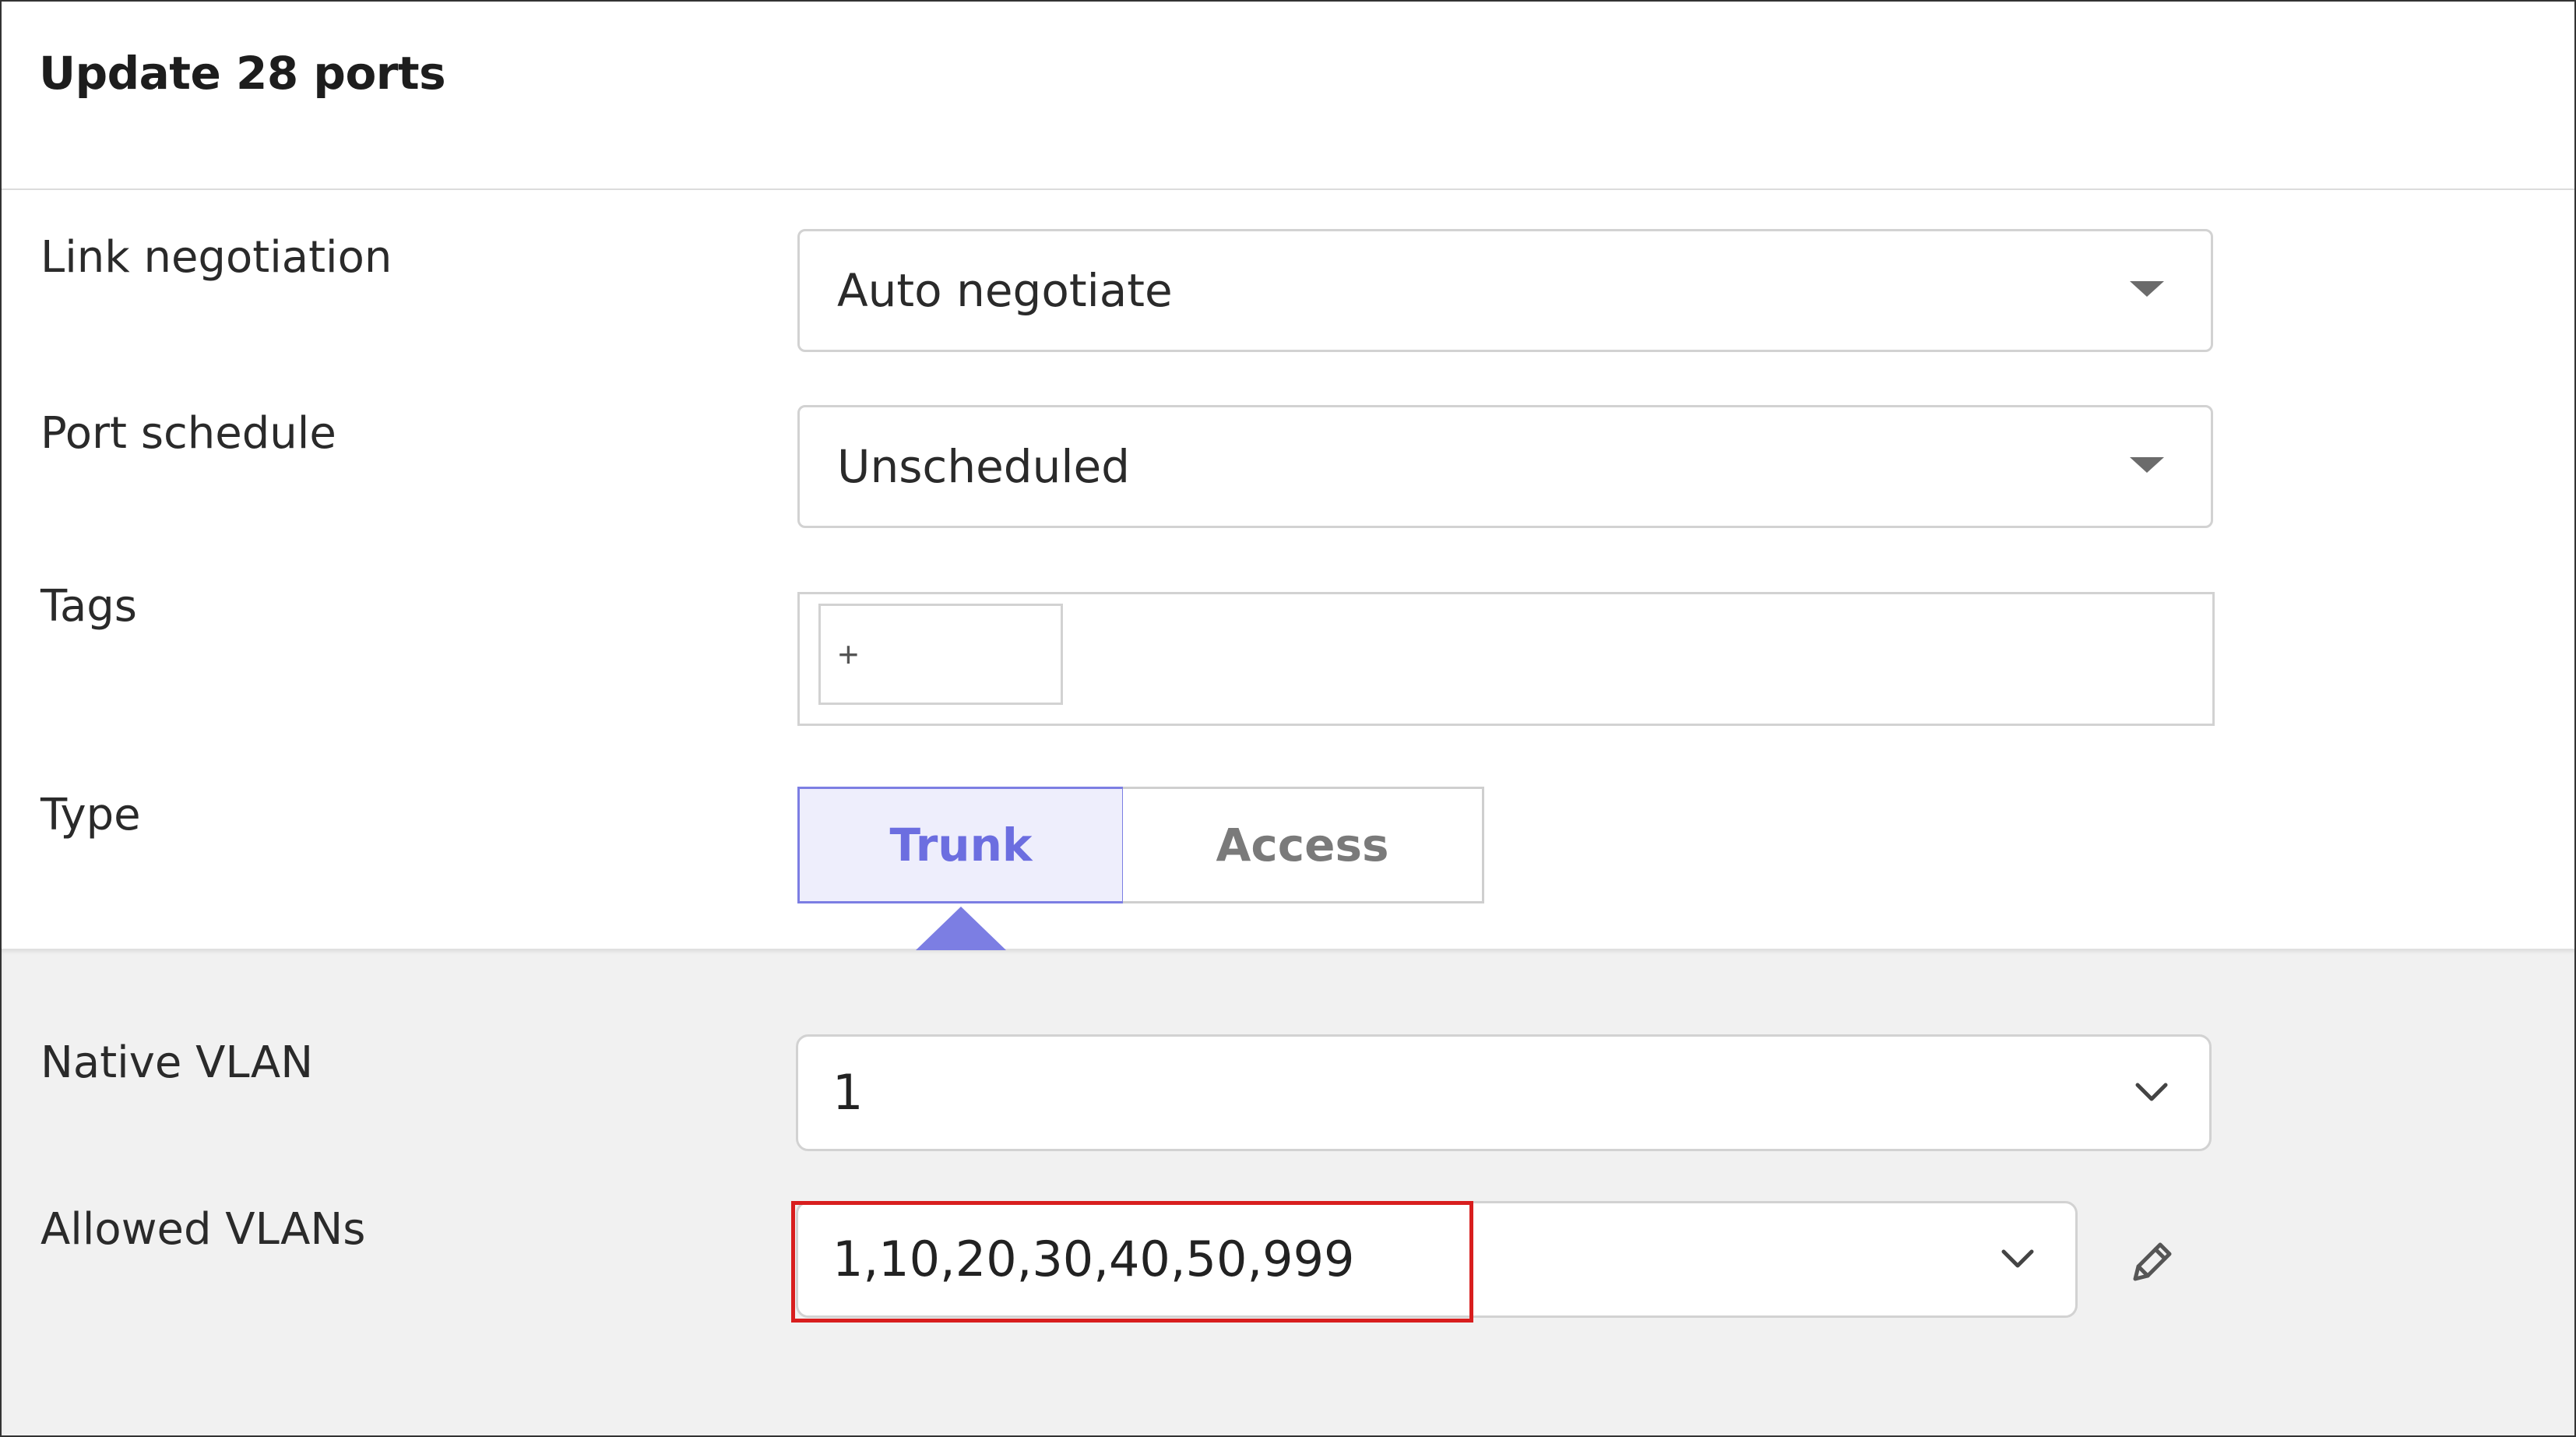  What do you see at coordinates (848, 1092) in the screenshot?
I see `native-vlan-value: 1` at bounding box center [848, 1092].